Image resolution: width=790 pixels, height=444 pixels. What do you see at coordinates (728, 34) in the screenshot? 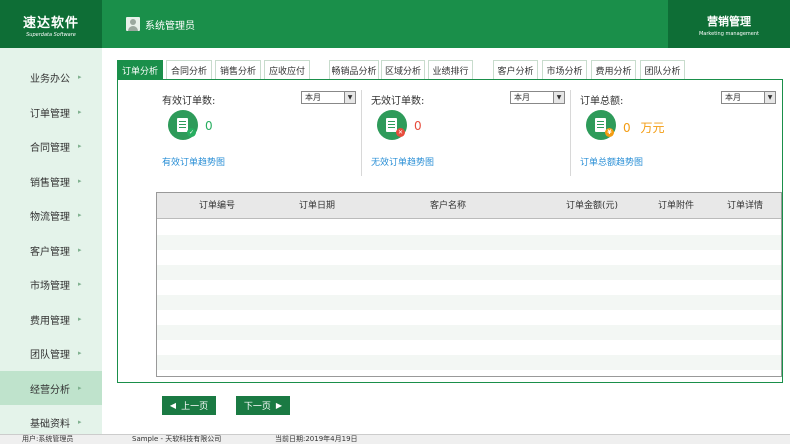
I see `module-subtitle: Marketing management` at bounding box center [728, 34].